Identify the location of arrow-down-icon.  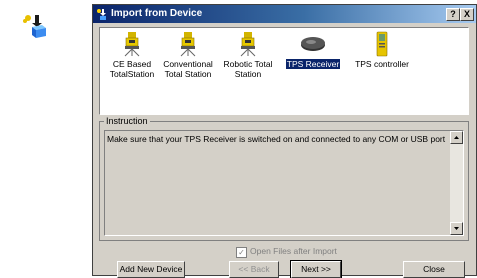
(456, 228).